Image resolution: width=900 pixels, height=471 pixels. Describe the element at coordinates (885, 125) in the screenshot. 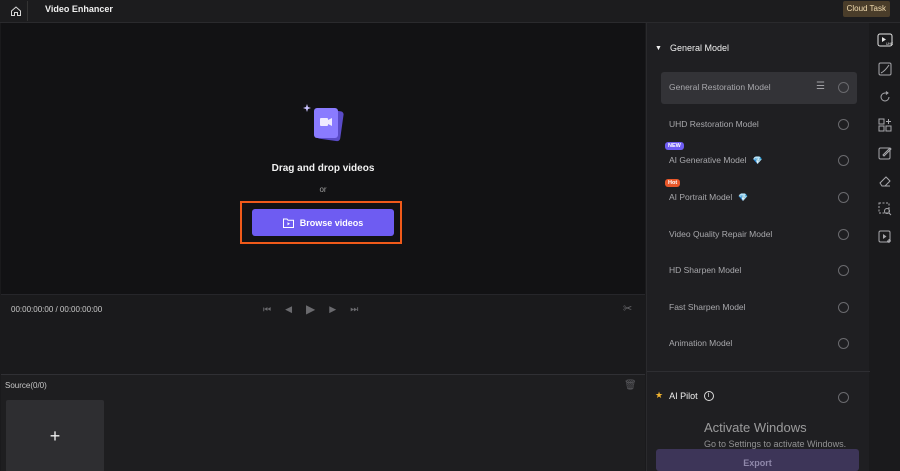

I see `grid-plus-icon` at that location.